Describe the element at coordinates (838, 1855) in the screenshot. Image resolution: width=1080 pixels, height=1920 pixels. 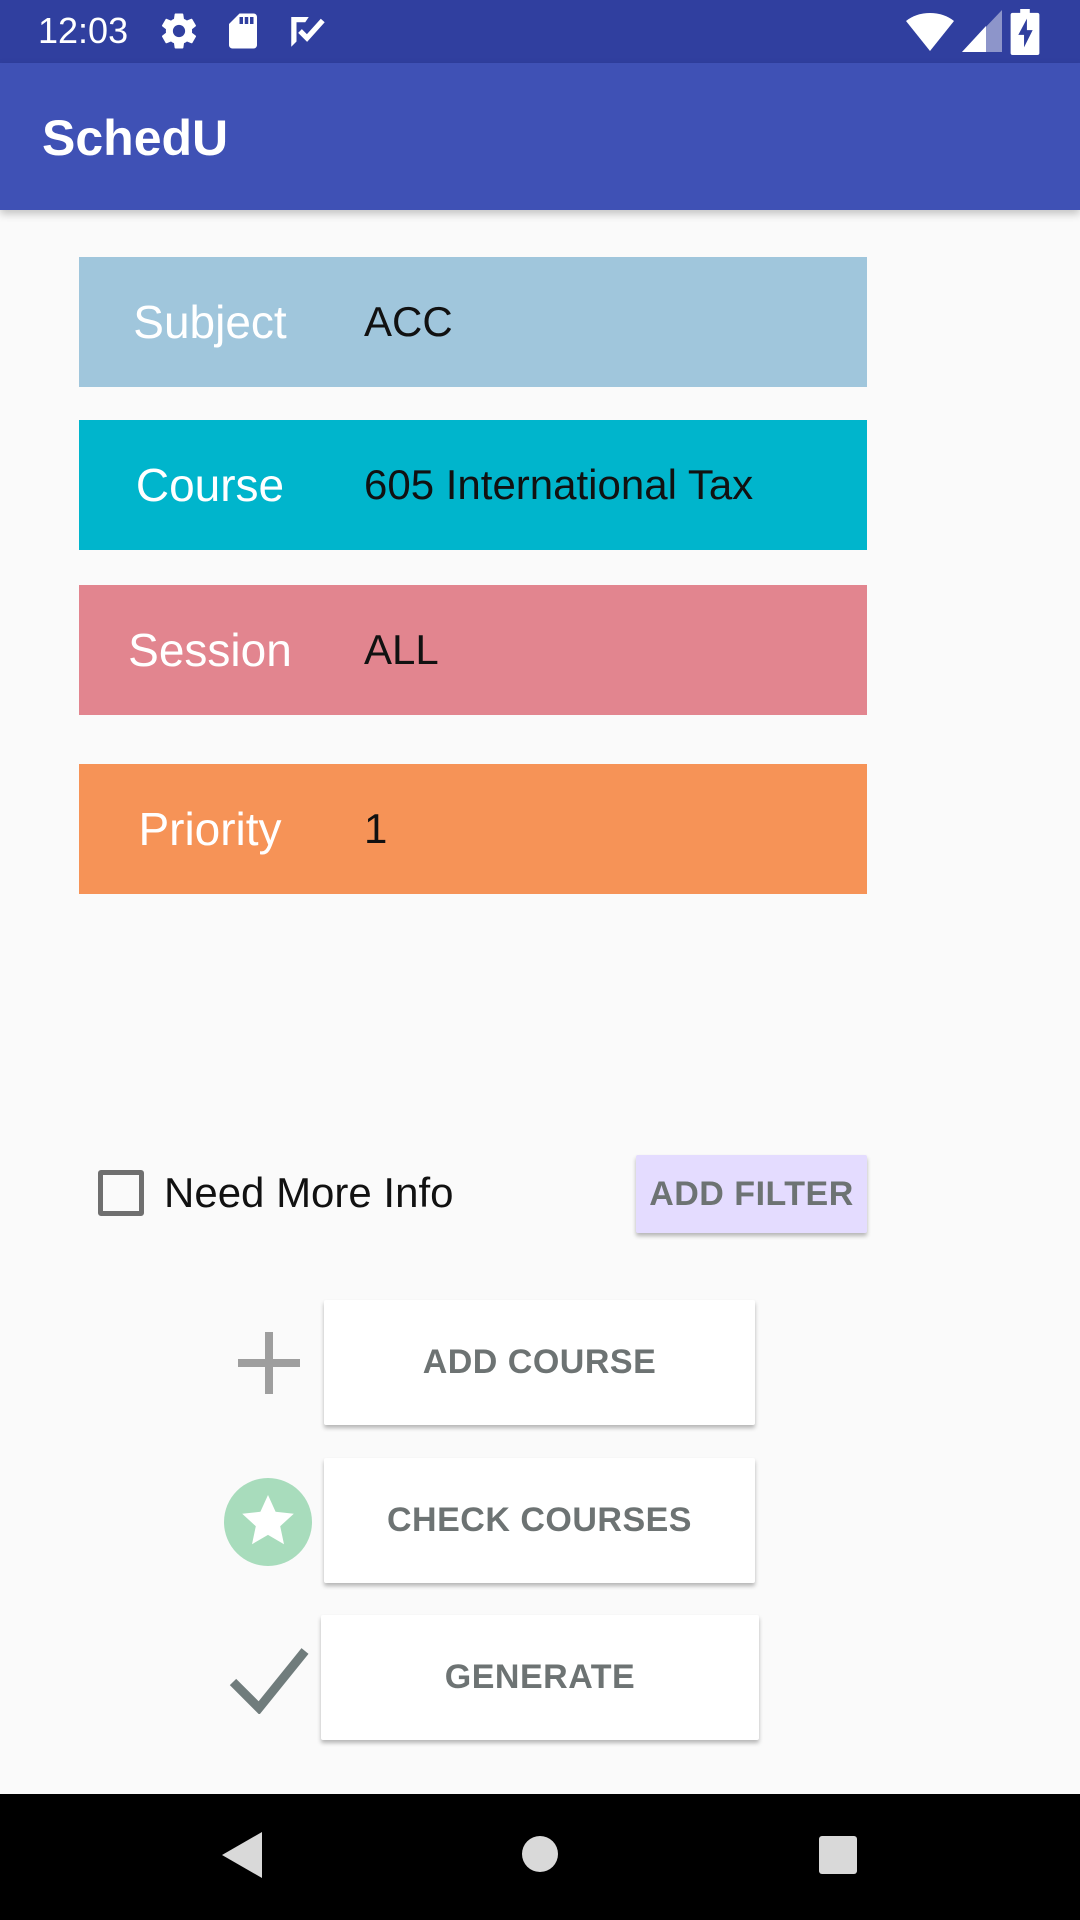
I see `recents-icon` at that location.